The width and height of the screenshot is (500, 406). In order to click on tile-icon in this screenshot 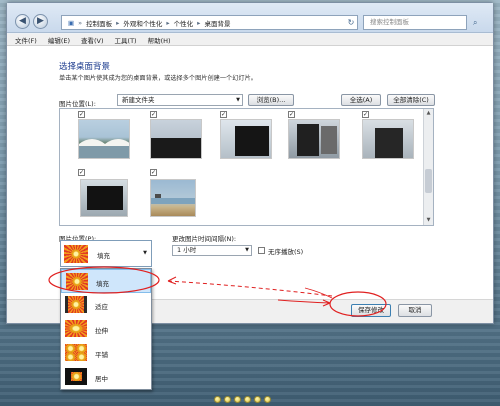, I will do `click(76, 352)`.